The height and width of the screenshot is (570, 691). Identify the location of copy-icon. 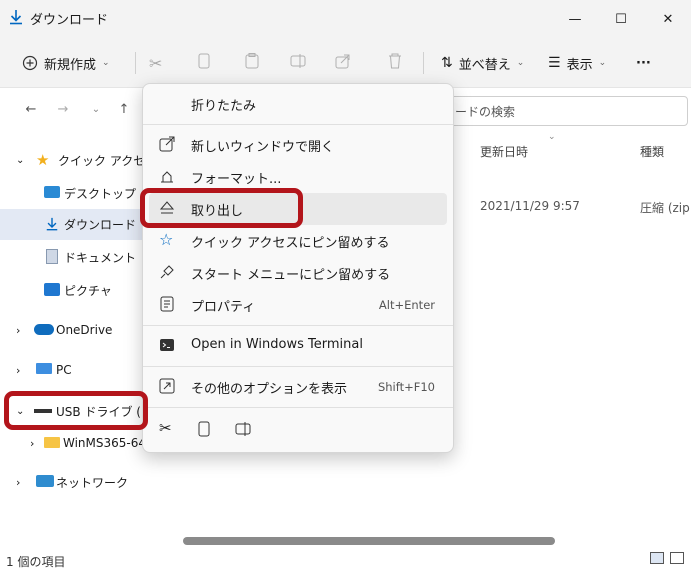
(204, 63).